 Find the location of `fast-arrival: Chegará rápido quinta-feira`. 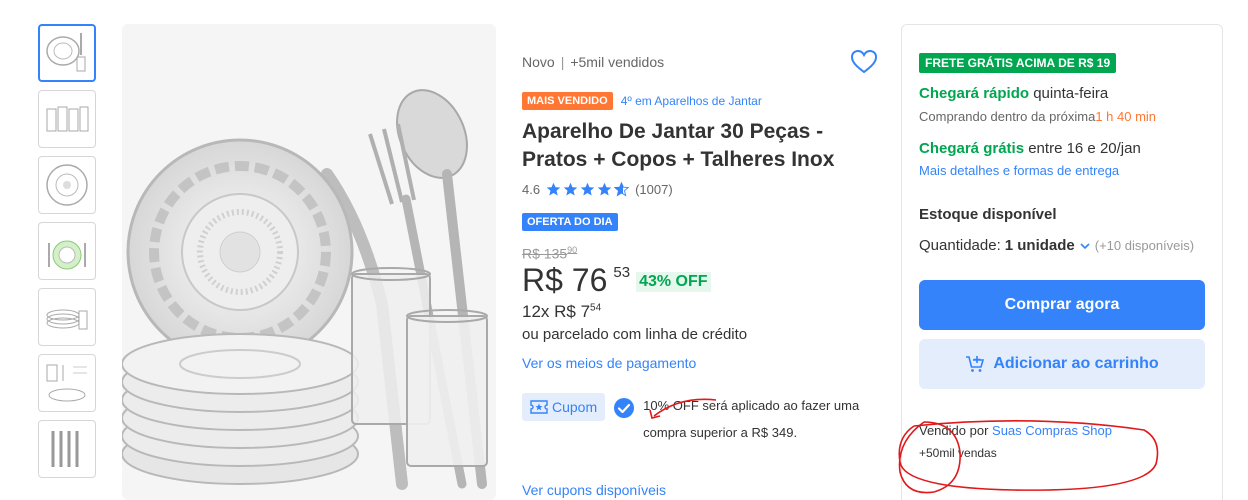

fast-arrival: Chegará rápido quinta-feira is located at coordinates (1062, 93).